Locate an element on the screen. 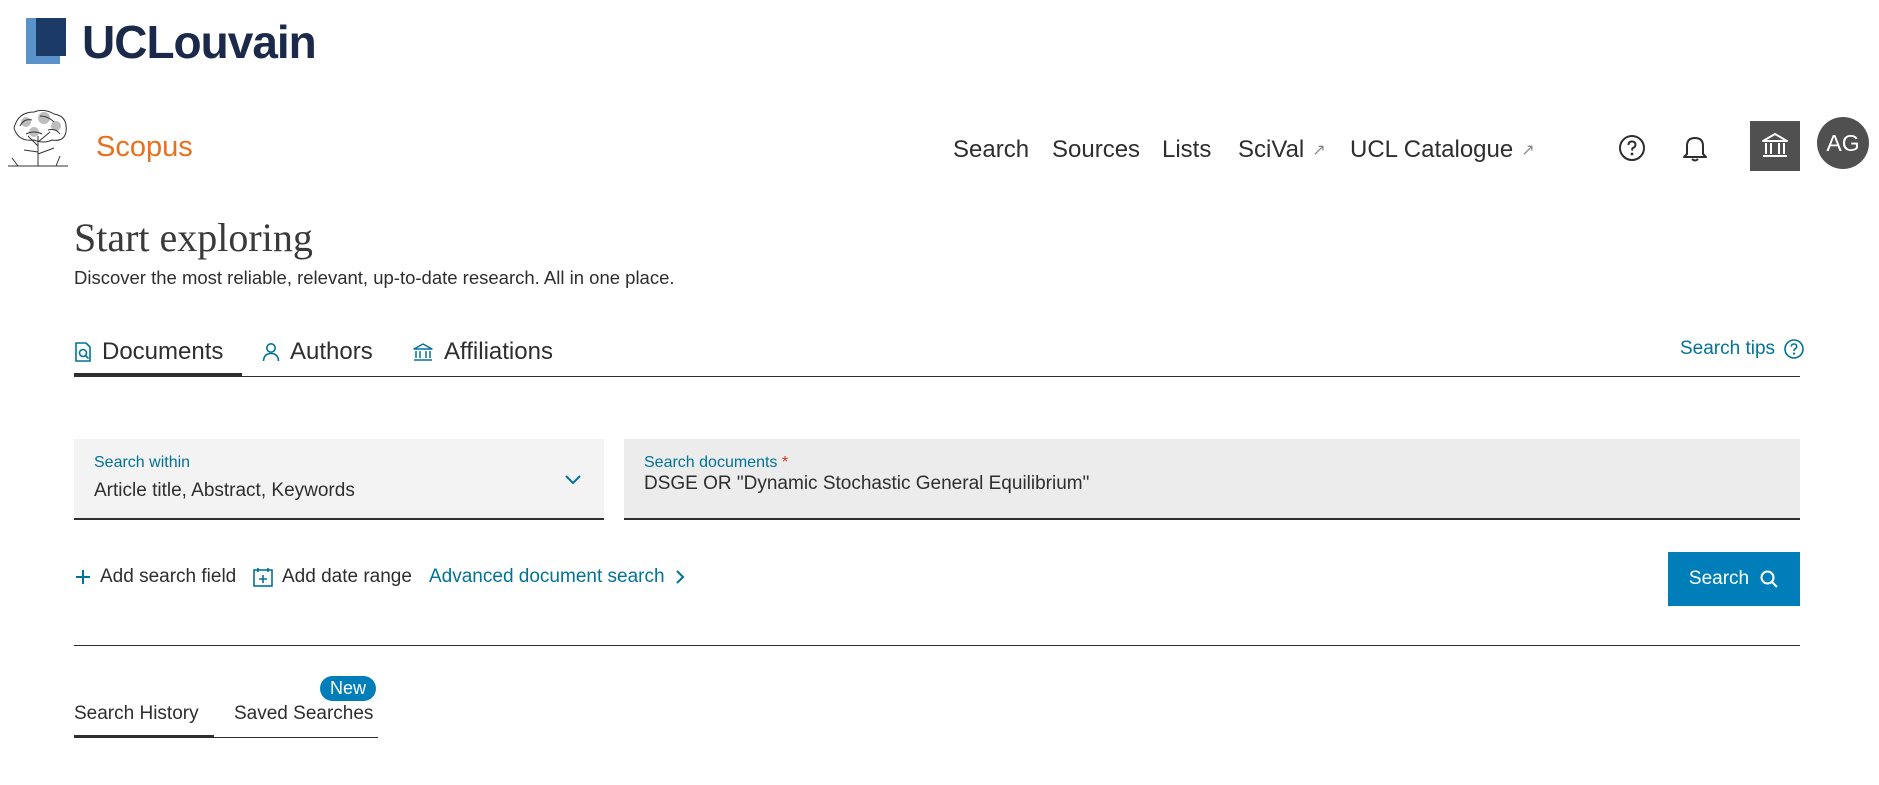 This screenshot has height=785, width=1879. institution-name: UCLouvain is located at coordinates (199, 42).